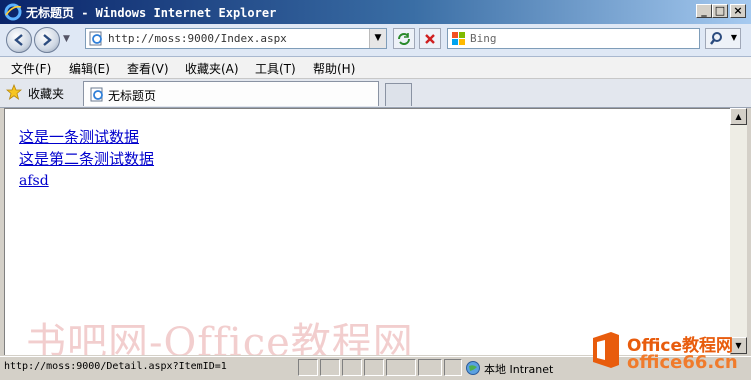  Describe the element at coordinates (716, 38) in the screenshot. I see `search-icon` at that location.